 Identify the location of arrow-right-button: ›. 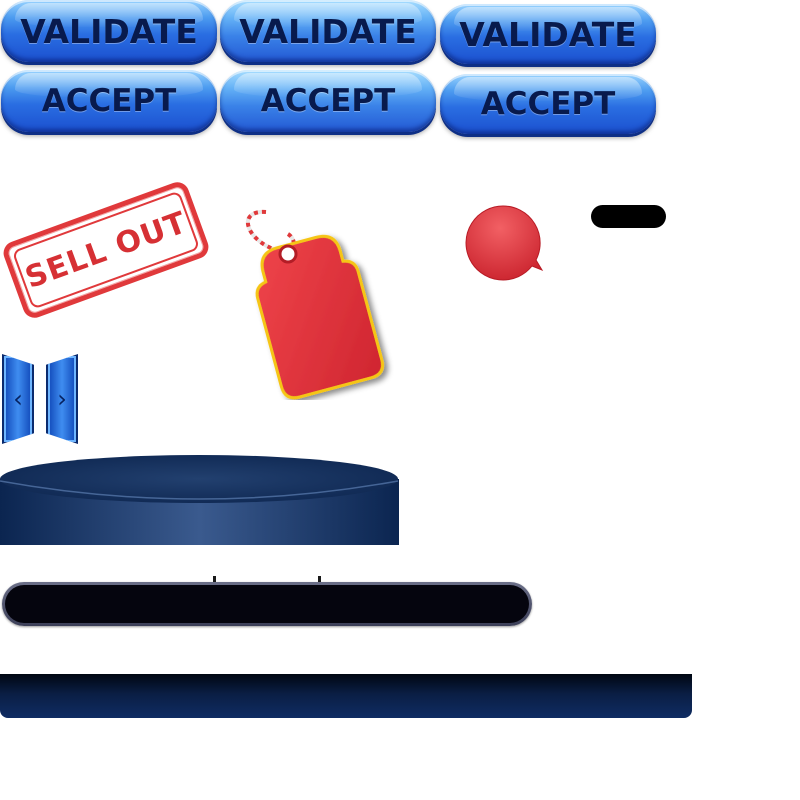
(62, 399).